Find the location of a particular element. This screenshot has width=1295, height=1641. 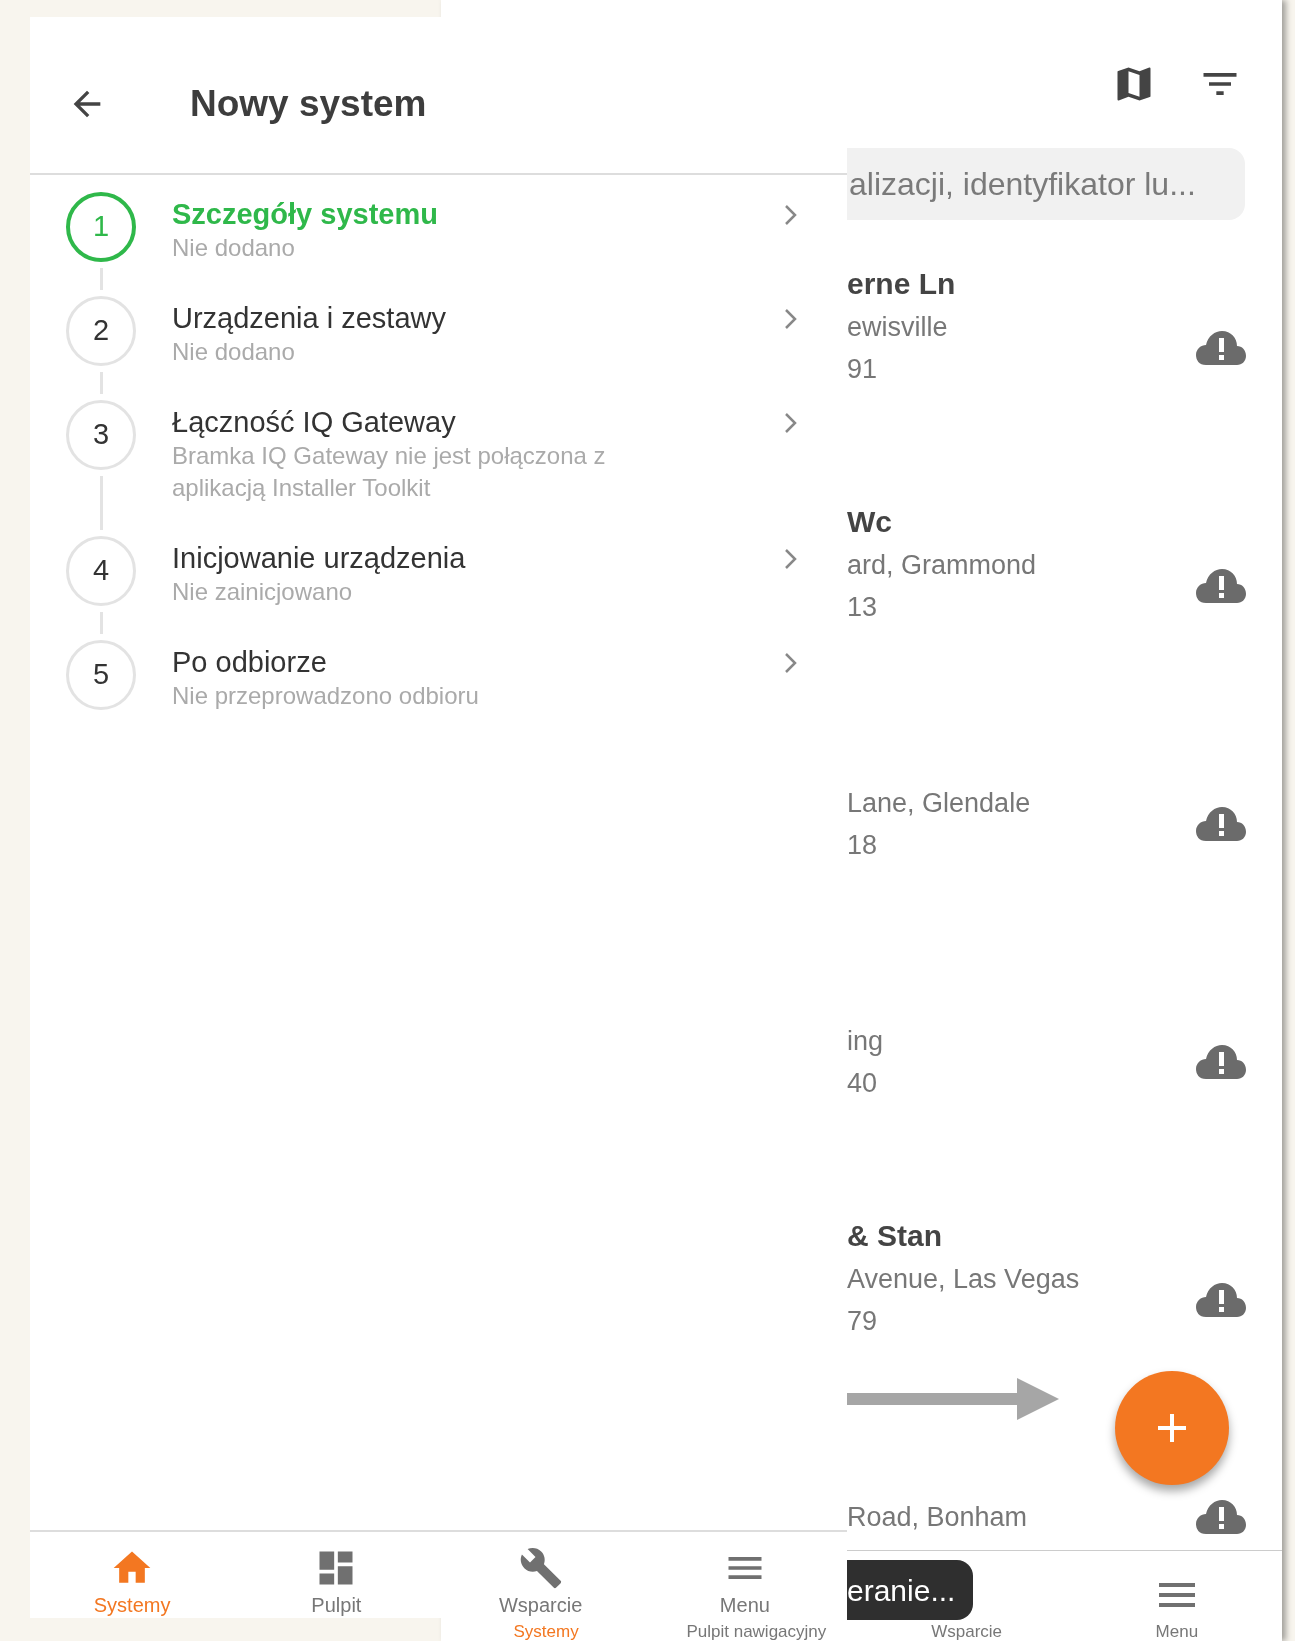

step-item: Łączność IQ Gateway Bramka IQ Gateway nie jest połączona z aplikacją Installer Toolkit is located at coordinates (509, 468).